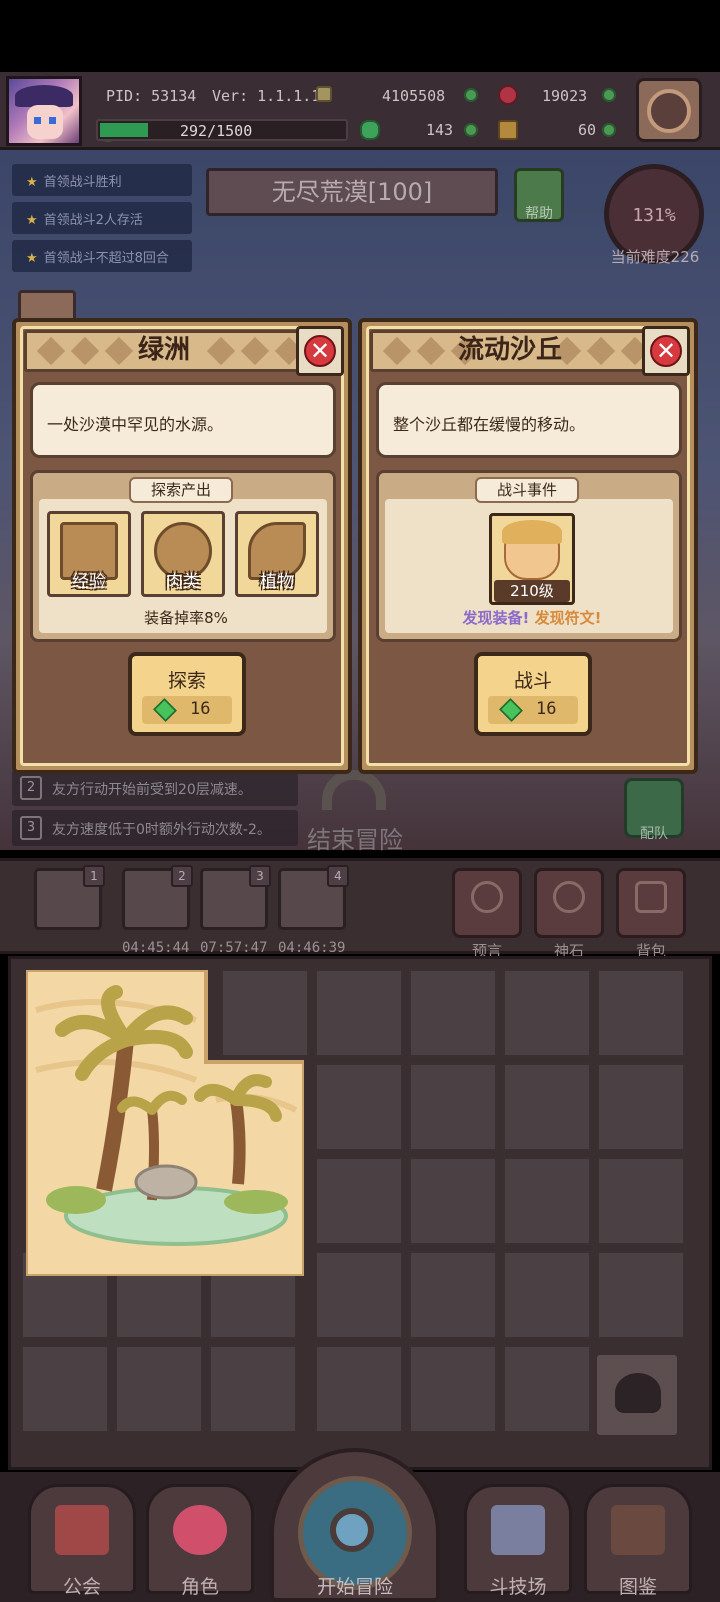 Image resolution: width=720 pixels, height=1602 pixels. What do you see at coordinates (440, 130) in the screenshot?
I see `clover-amount: 143` at bounding box center [440, 130].